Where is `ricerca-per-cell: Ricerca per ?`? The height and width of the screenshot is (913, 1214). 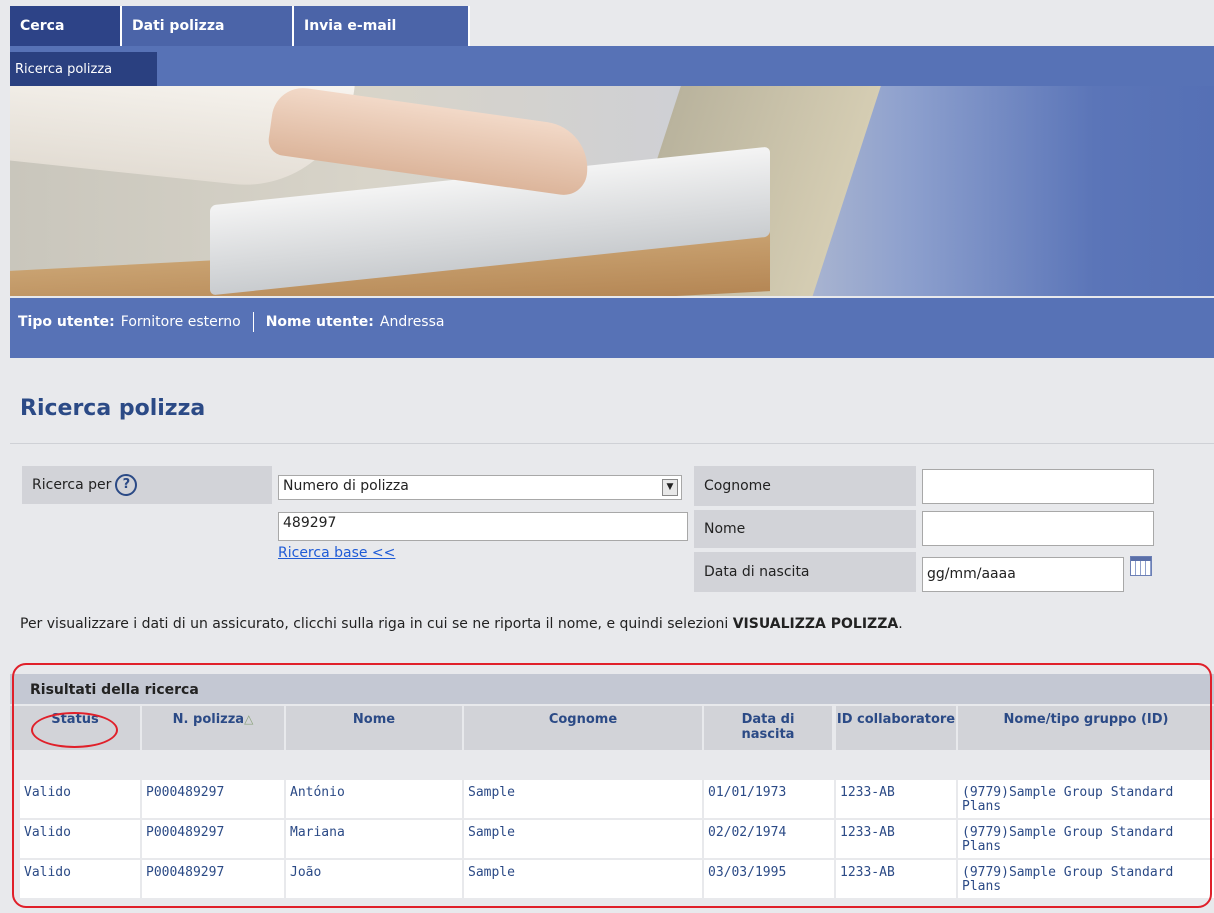
ricerca-per-cell: Ricerca per ? is located at coordinates (147, 485).